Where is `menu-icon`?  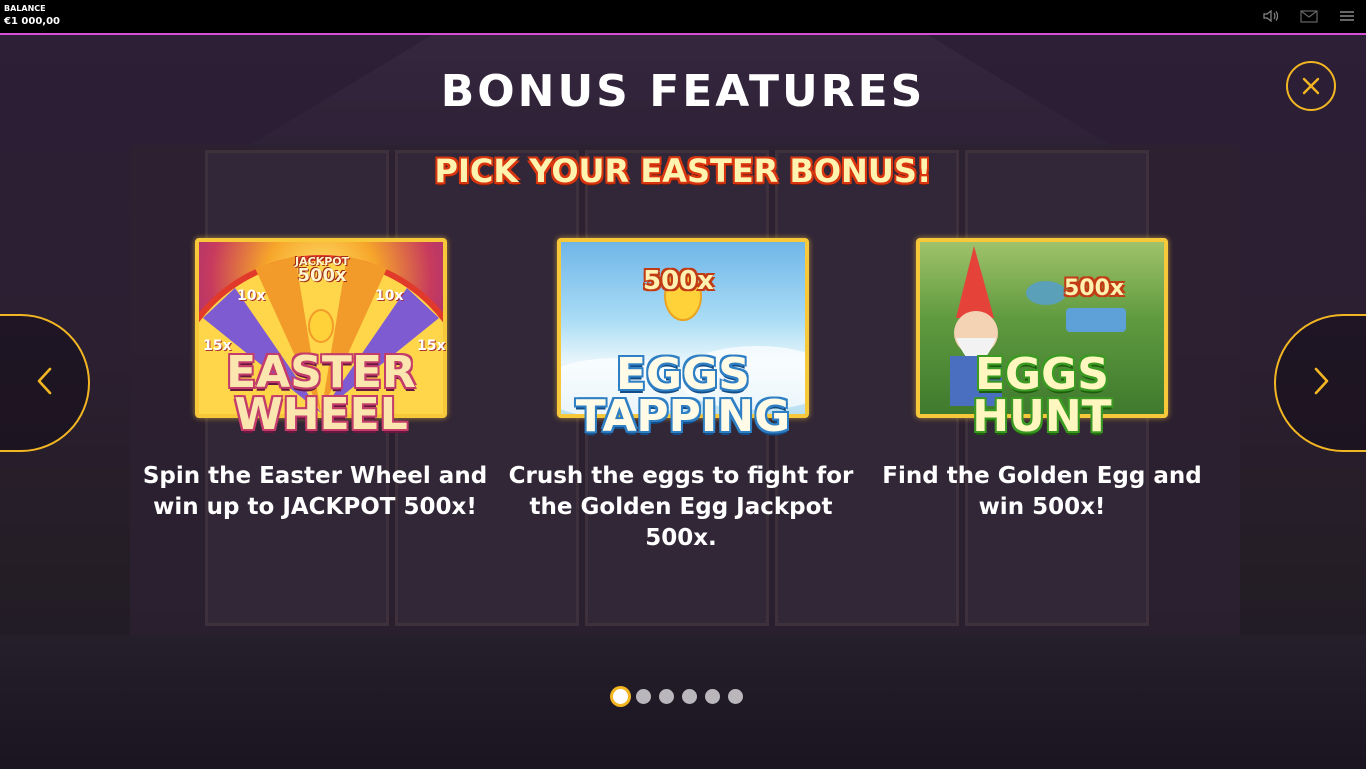 menu-icon is located at coordinates (1347, 16).